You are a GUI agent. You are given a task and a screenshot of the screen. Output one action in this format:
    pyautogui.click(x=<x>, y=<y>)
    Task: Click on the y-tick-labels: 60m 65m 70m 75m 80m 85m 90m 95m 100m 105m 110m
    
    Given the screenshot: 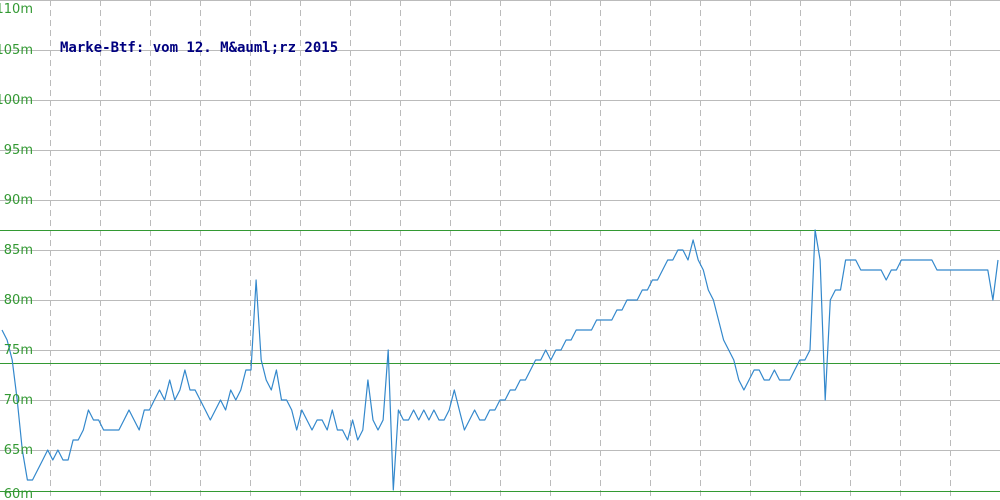 What is the action you would take?
    pyautogui.click(x=16, y=251)
    